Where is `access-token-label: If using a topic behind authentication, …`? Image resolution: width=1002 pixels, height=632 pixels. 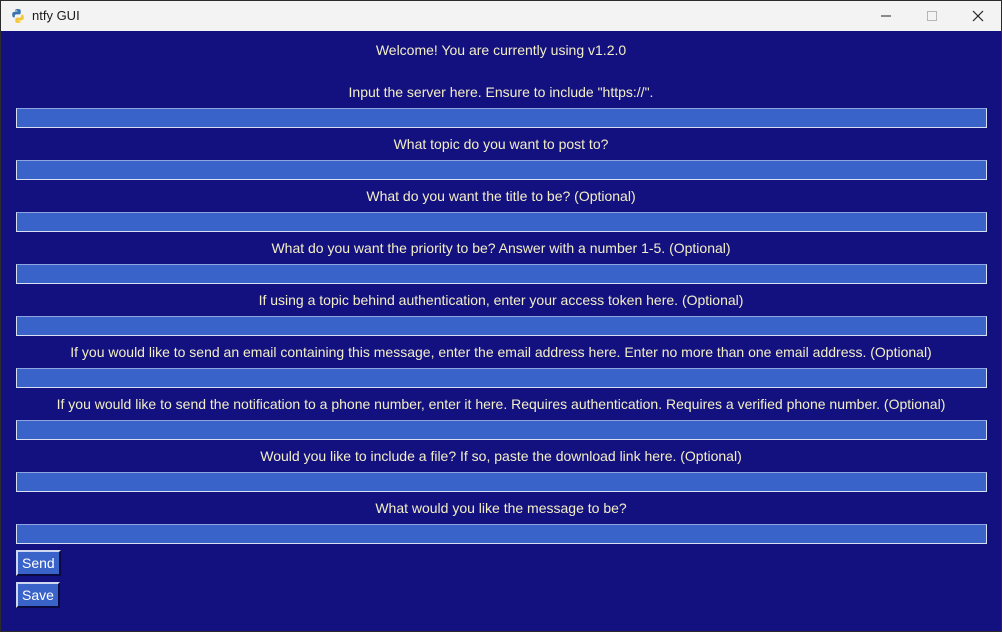
access-token-label: If using a topic behind authentication, … is located at coordinates (501, 300).